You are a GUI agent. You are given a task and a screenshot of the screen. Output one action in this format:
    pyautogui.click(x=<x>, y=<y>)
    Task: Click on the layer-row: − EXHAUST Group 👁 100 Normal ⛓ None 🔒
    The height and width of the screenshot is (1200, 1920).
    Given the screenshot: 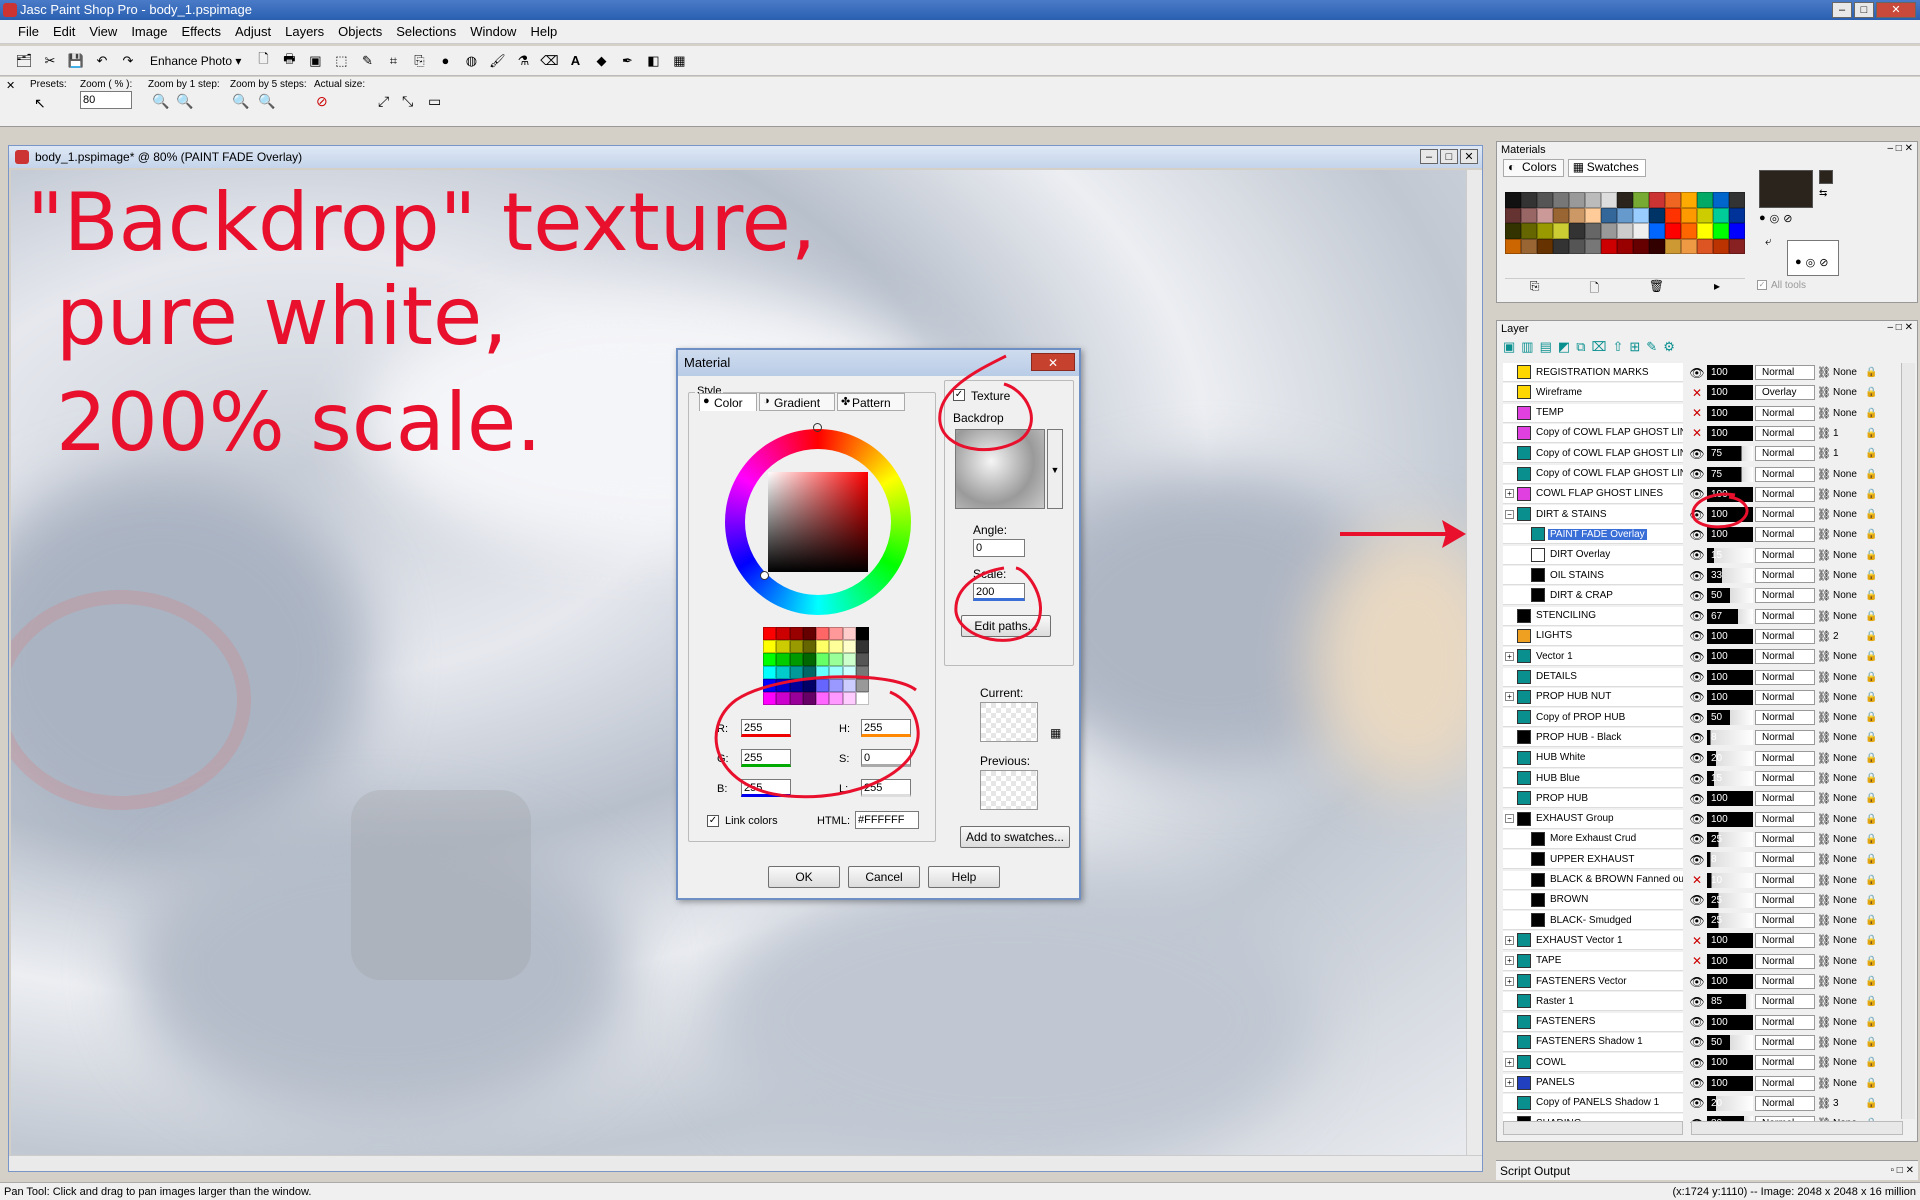 What is the action you would take?
    pyautogui.click(x=1709, y=819)
    